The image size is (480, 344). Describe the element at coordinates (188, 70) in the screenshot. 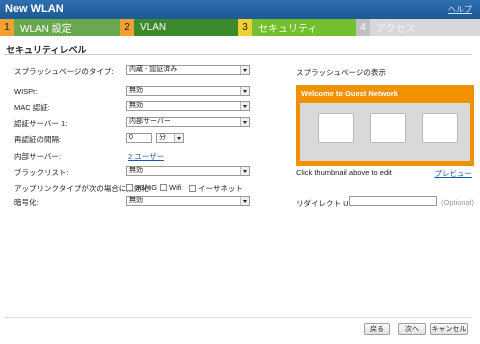

I see `splash-type-select: 内蔵 - 認証済み` at that location.